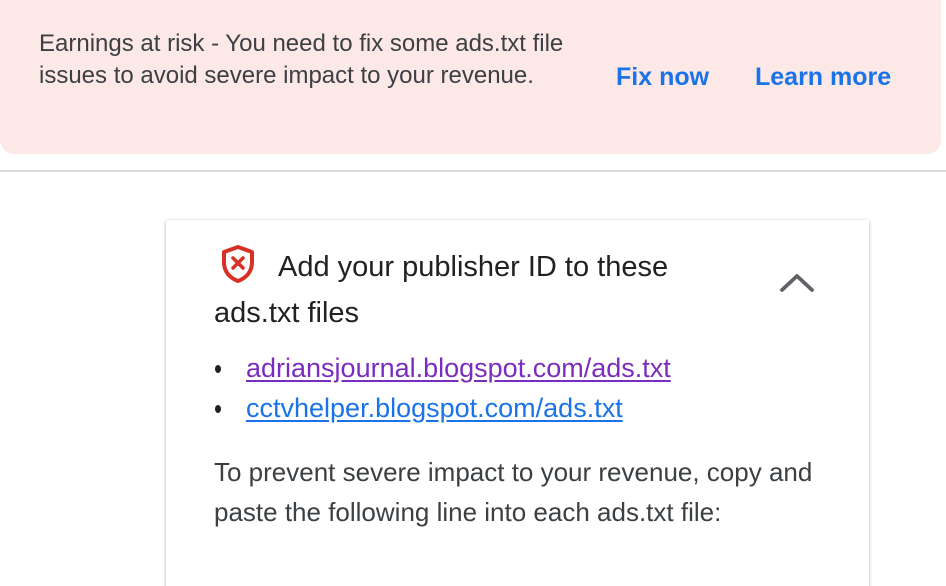 Image resolution: width=946 pixels, height=586 pixels. I want to click on learn-more-link: Learn more, so click(823, 77).